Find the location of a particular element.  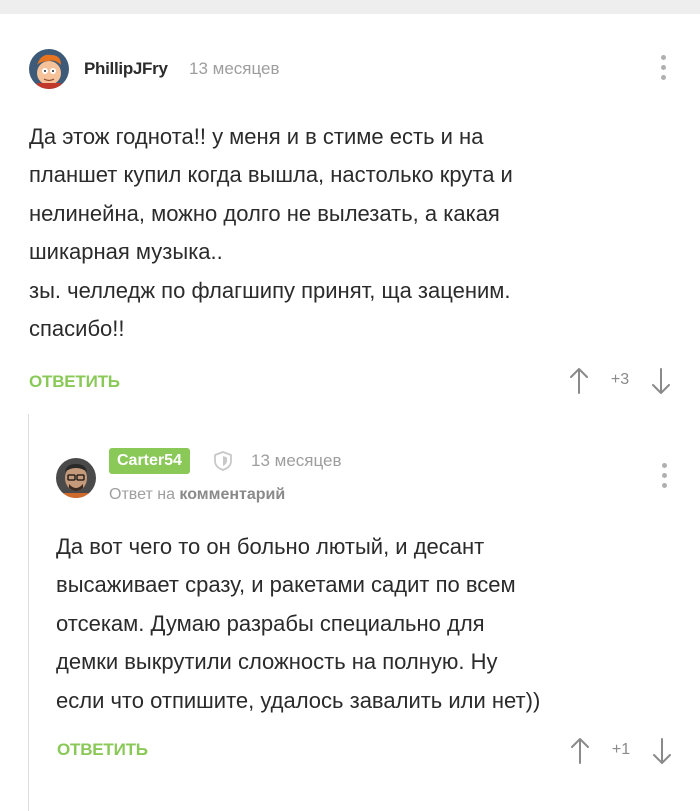

rating-count: +3 is located at coordinates (620, 379).